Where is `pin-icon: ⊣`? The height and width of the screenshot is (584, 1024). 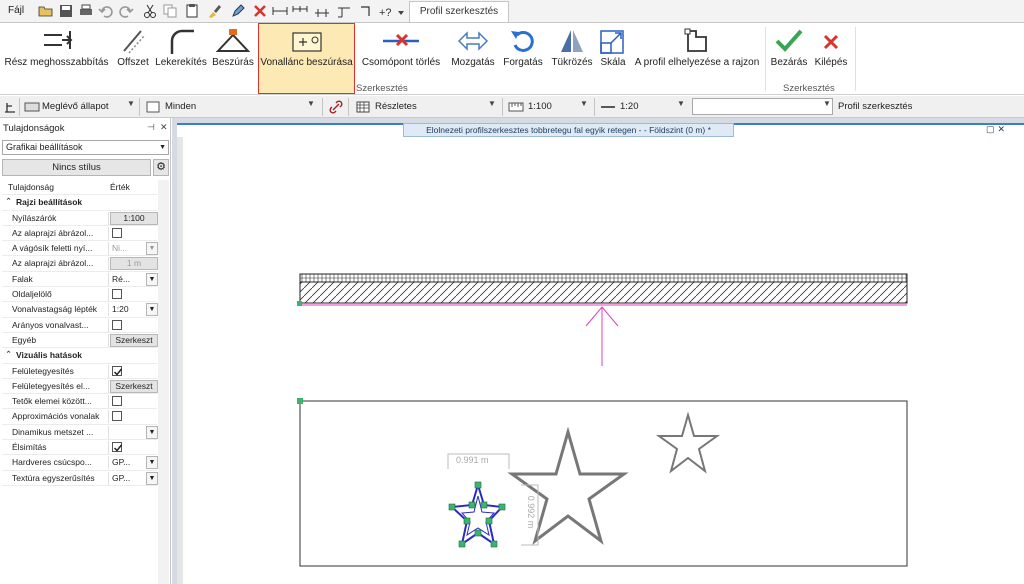 pin-icon: ⊣ is located at coordinates (151, 127).